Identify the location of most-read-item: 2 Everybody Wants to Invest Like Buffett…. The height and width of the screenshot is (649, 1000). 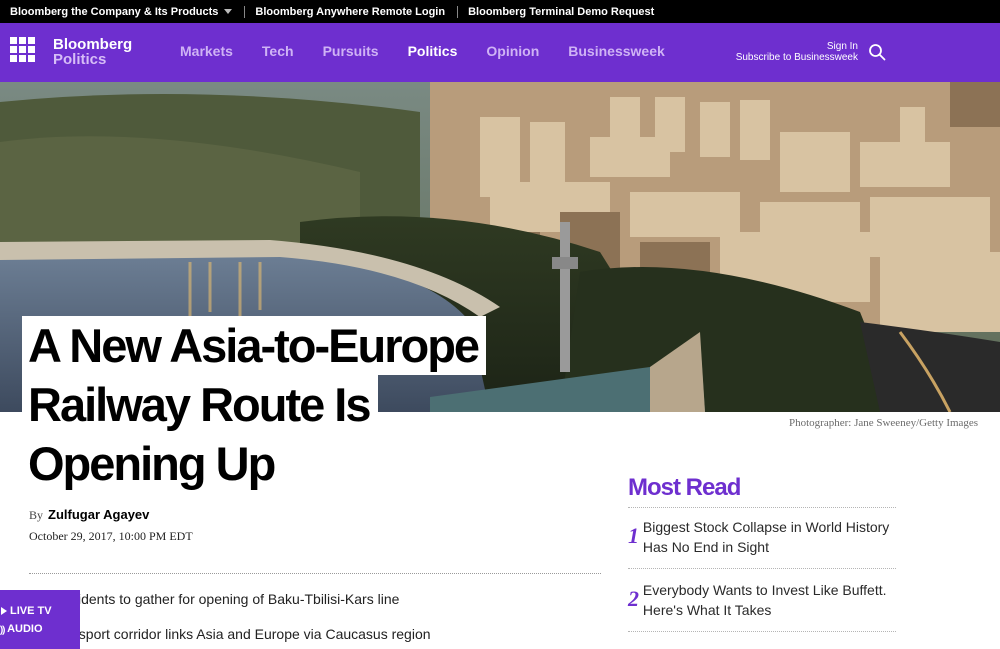
(763, 600).